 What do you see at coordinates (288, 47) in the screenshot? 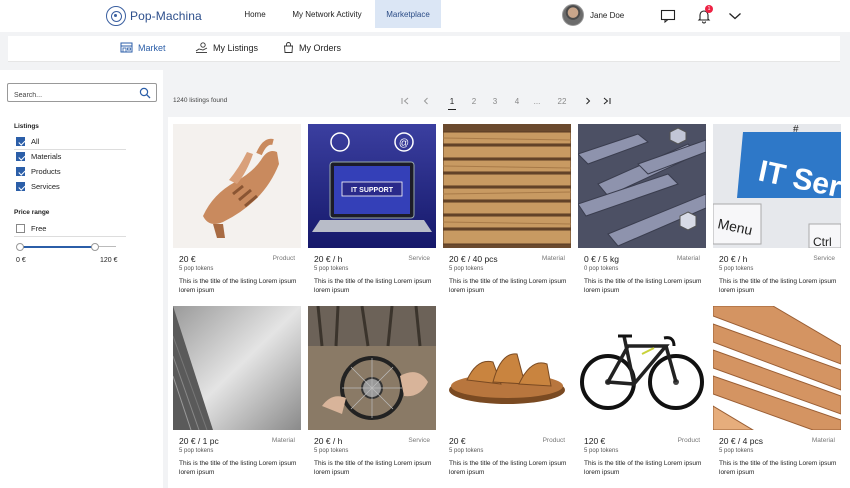
I see `shopping-bag-icon` at bounding box center [288, 47].